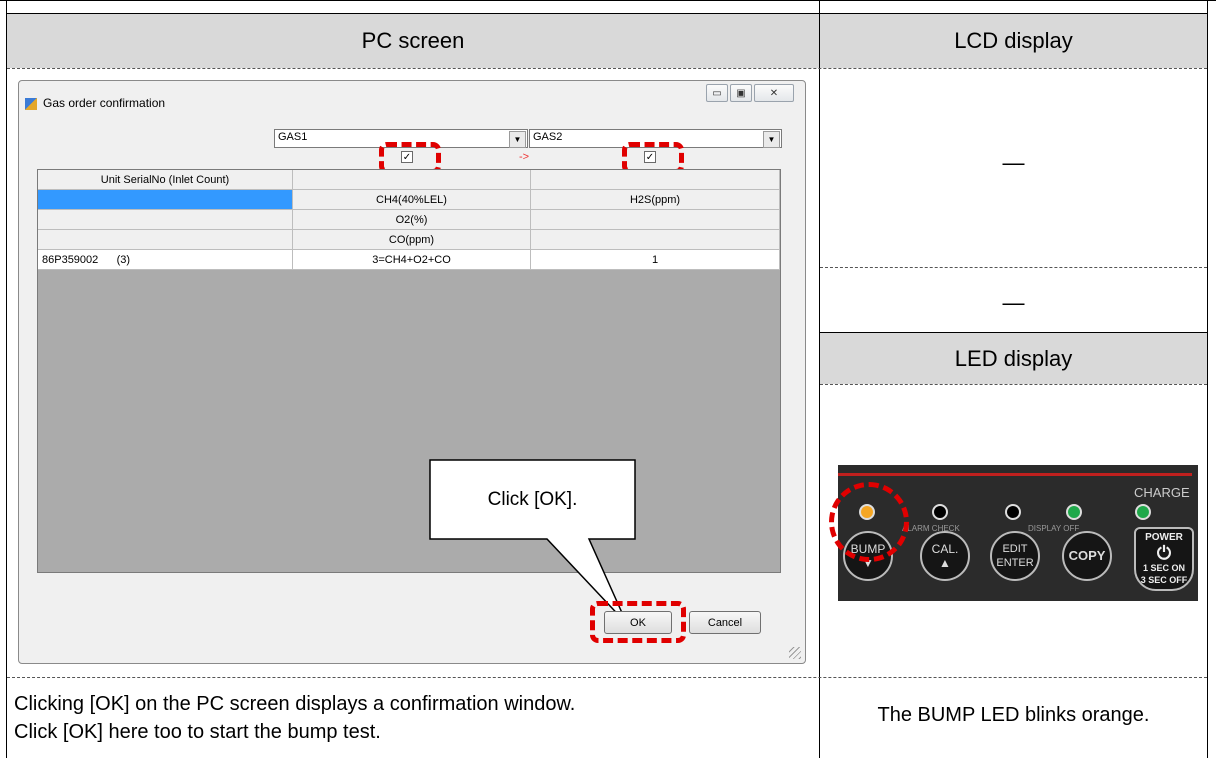 This screenshot has width=1216, height=758. What do you see at coordinates (1074, 512) in the screenshot?
I see `copy-led` at bounding box center [1074, 512].